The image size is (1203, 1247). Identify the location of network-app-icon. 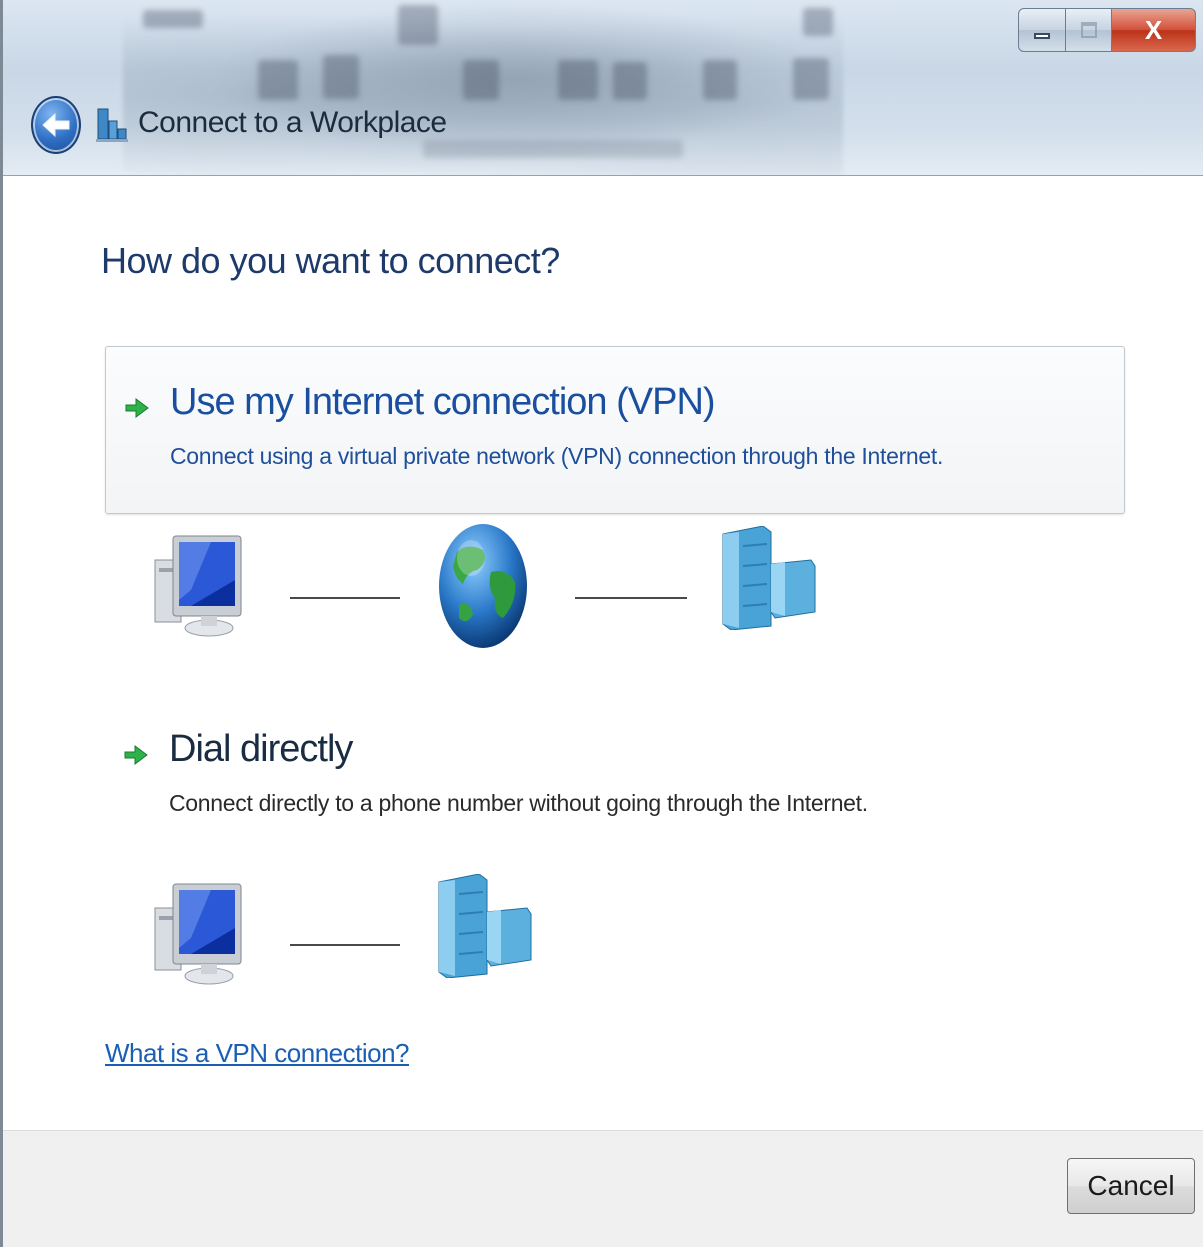
(112, 125).